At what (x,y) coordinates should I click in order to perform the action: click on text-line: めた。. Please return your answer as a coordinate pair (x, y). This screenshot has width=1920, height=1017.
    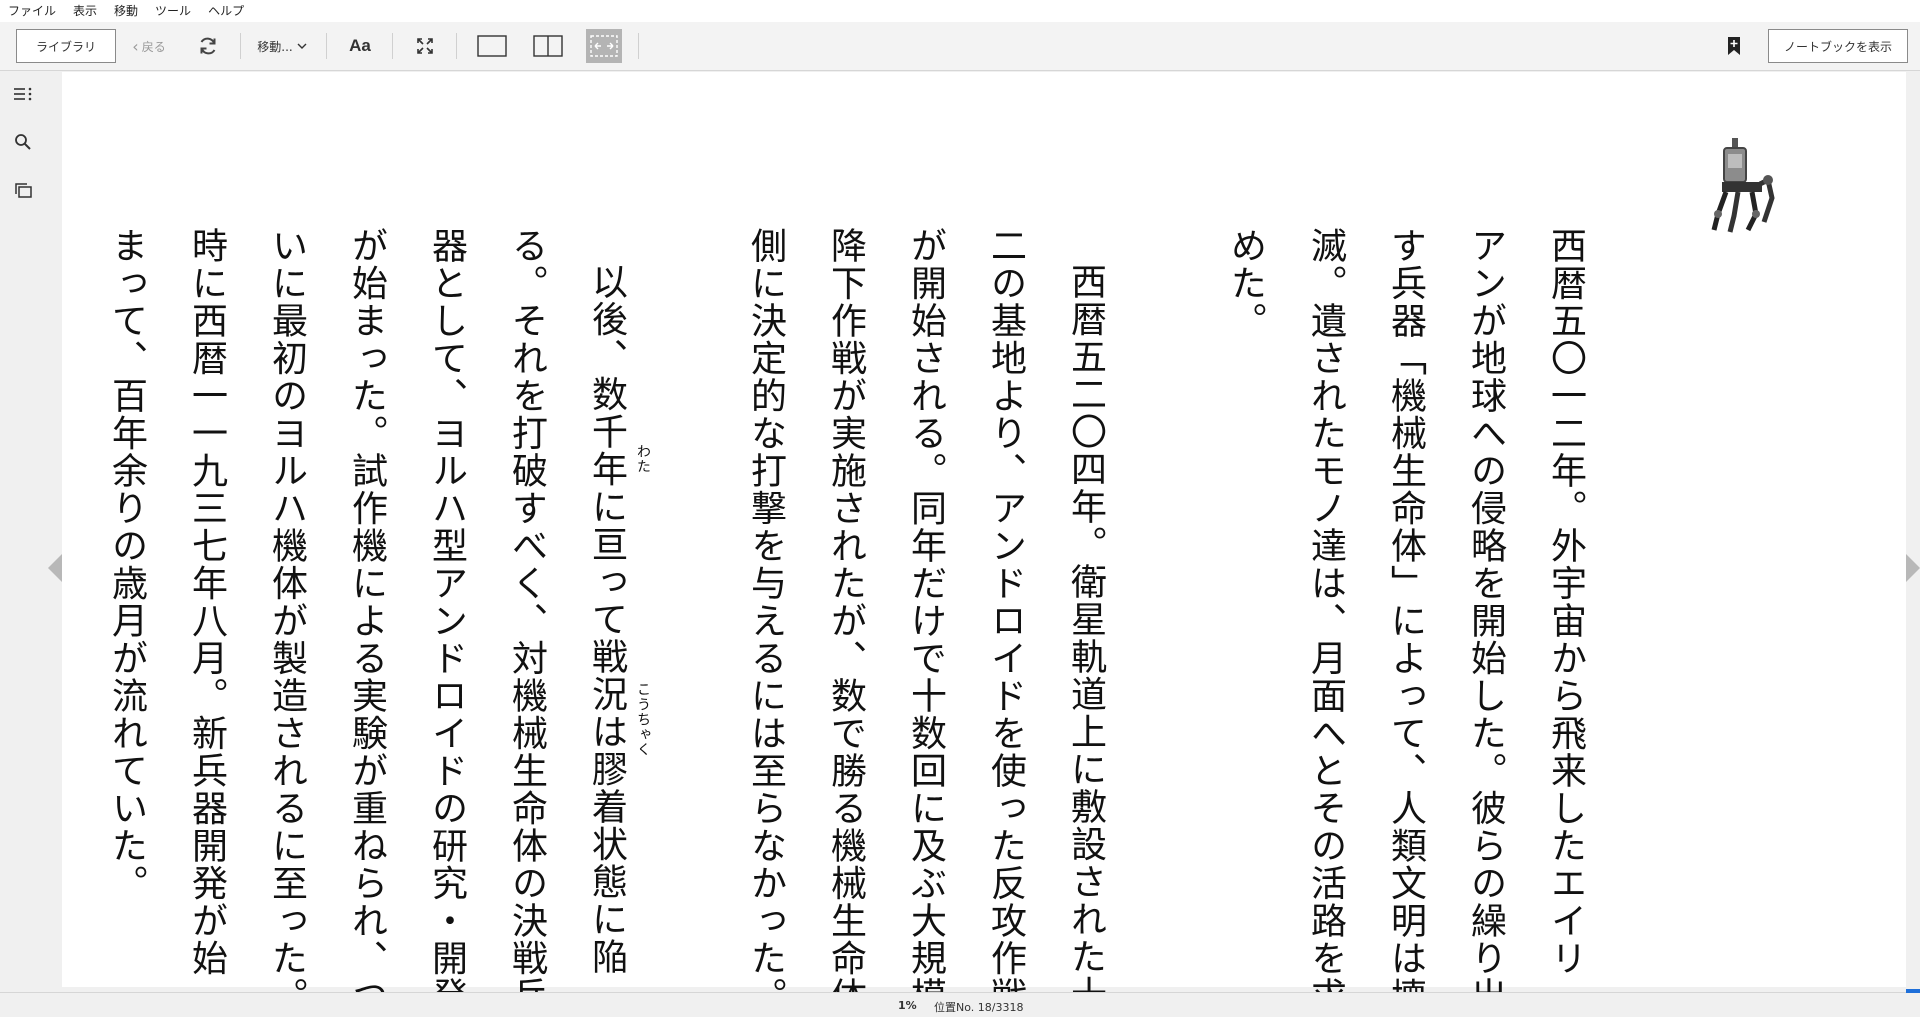
    Looking at the image, I should click on (1245, 283).